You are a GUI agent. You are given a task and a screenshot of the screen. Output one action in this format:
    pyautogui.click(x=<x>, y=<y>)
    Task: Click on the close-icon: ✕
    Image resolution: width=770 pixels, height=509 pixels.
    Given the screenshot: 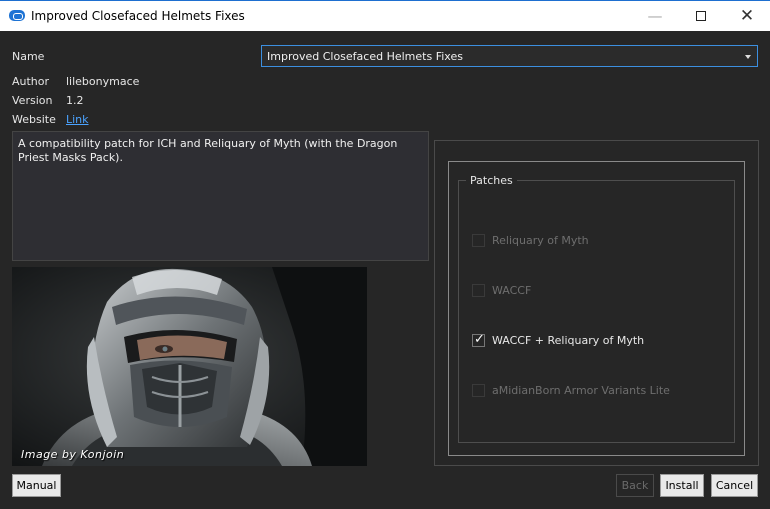 What is the action you would take?
    pyautogui.click(x=747, y=16)
    